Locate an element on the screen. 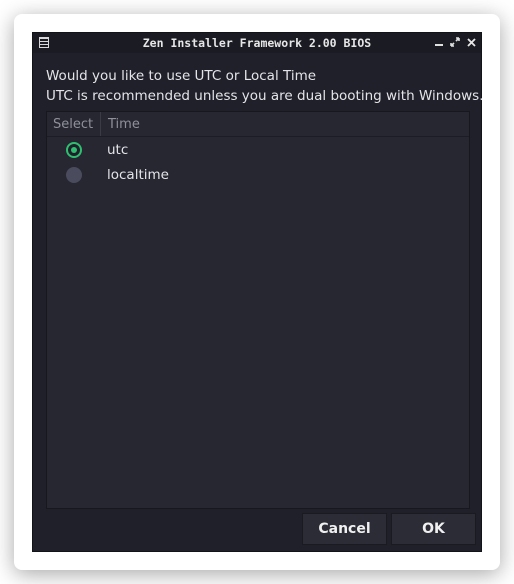 The height and width of the screenshot is (584, 514). restore-icon is located at coordinates (455, 42).